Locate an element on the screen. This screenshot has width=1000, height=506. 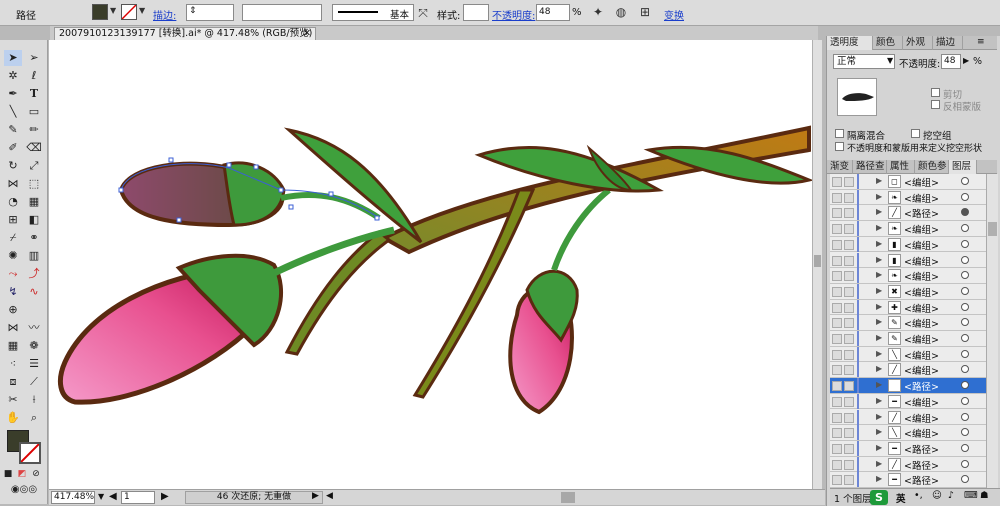
layer-row: ▶ ╱ <路径> is located at coordinates (908, 464).